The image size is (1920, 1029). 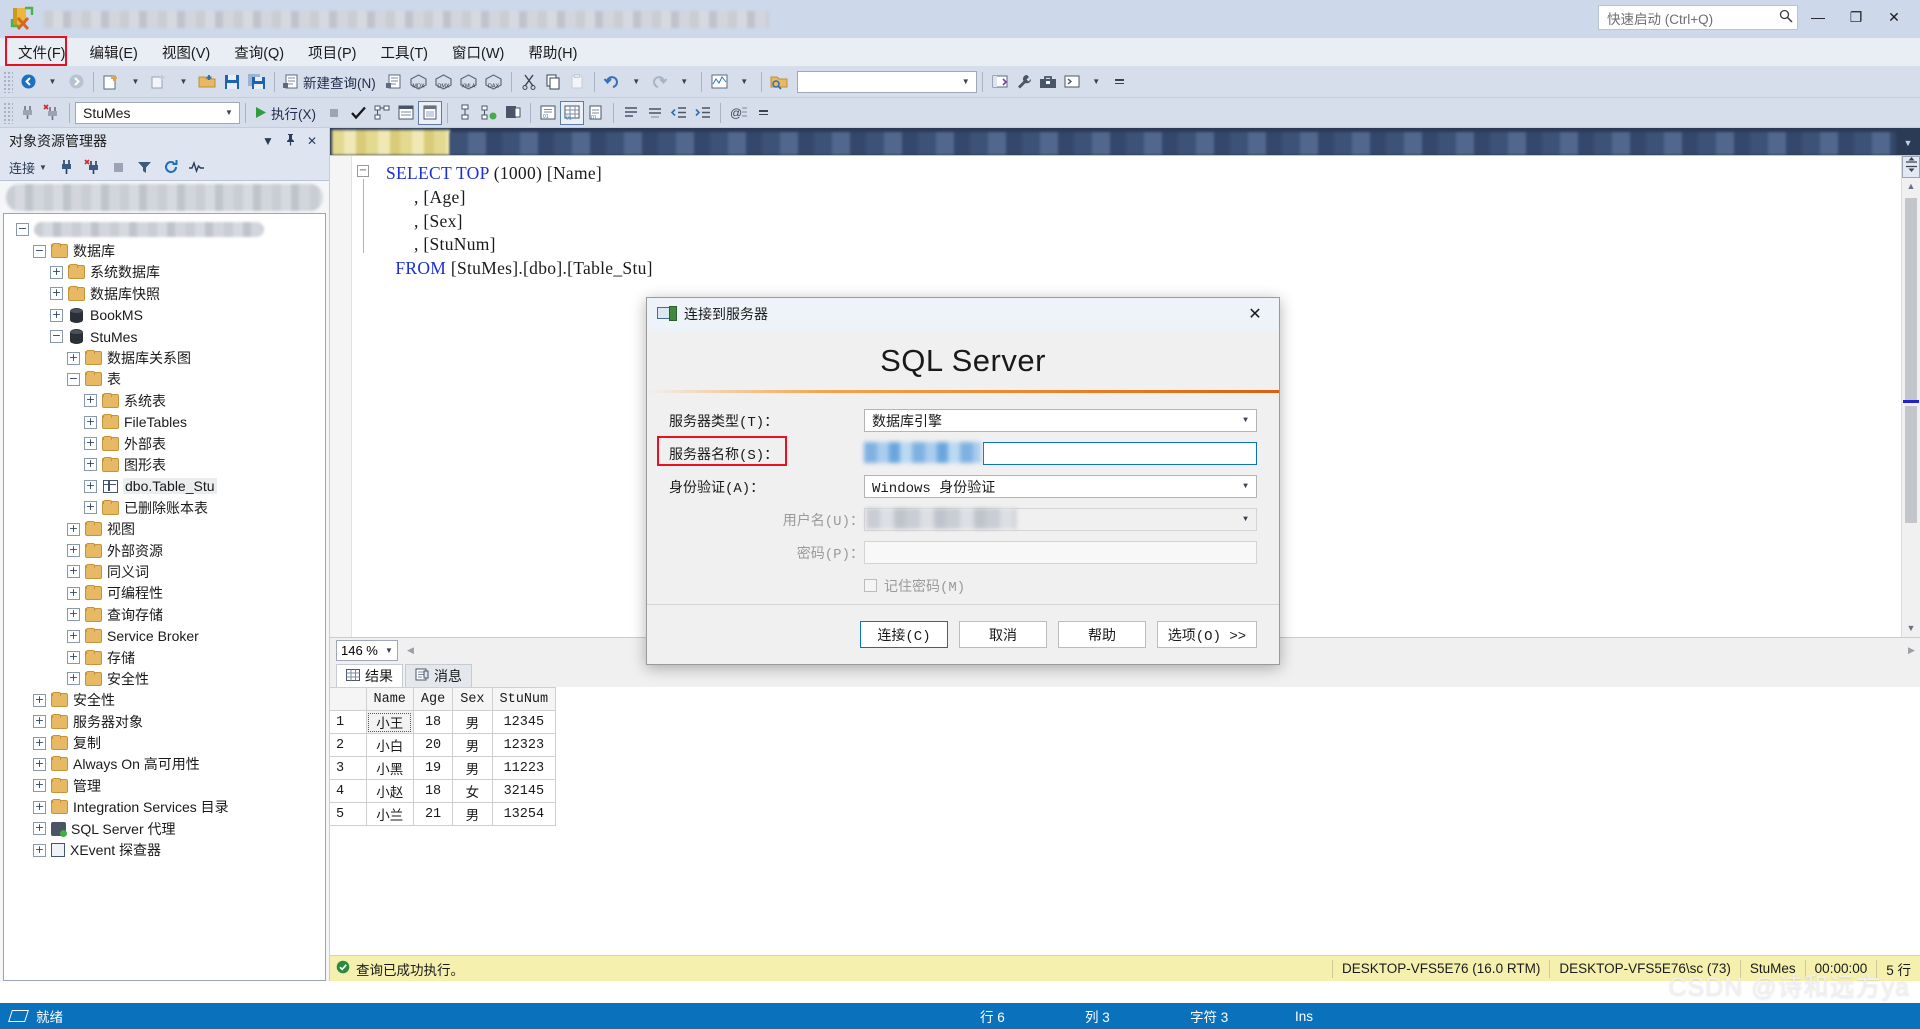 I want to click on wrench-icon, so click(x=1024, y=82).